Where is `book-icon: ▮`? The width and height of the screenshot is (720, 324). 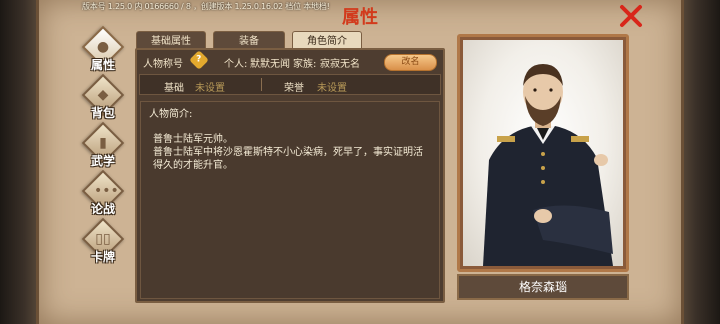 book-icon: ▮ is located at coordinates (103, 143).